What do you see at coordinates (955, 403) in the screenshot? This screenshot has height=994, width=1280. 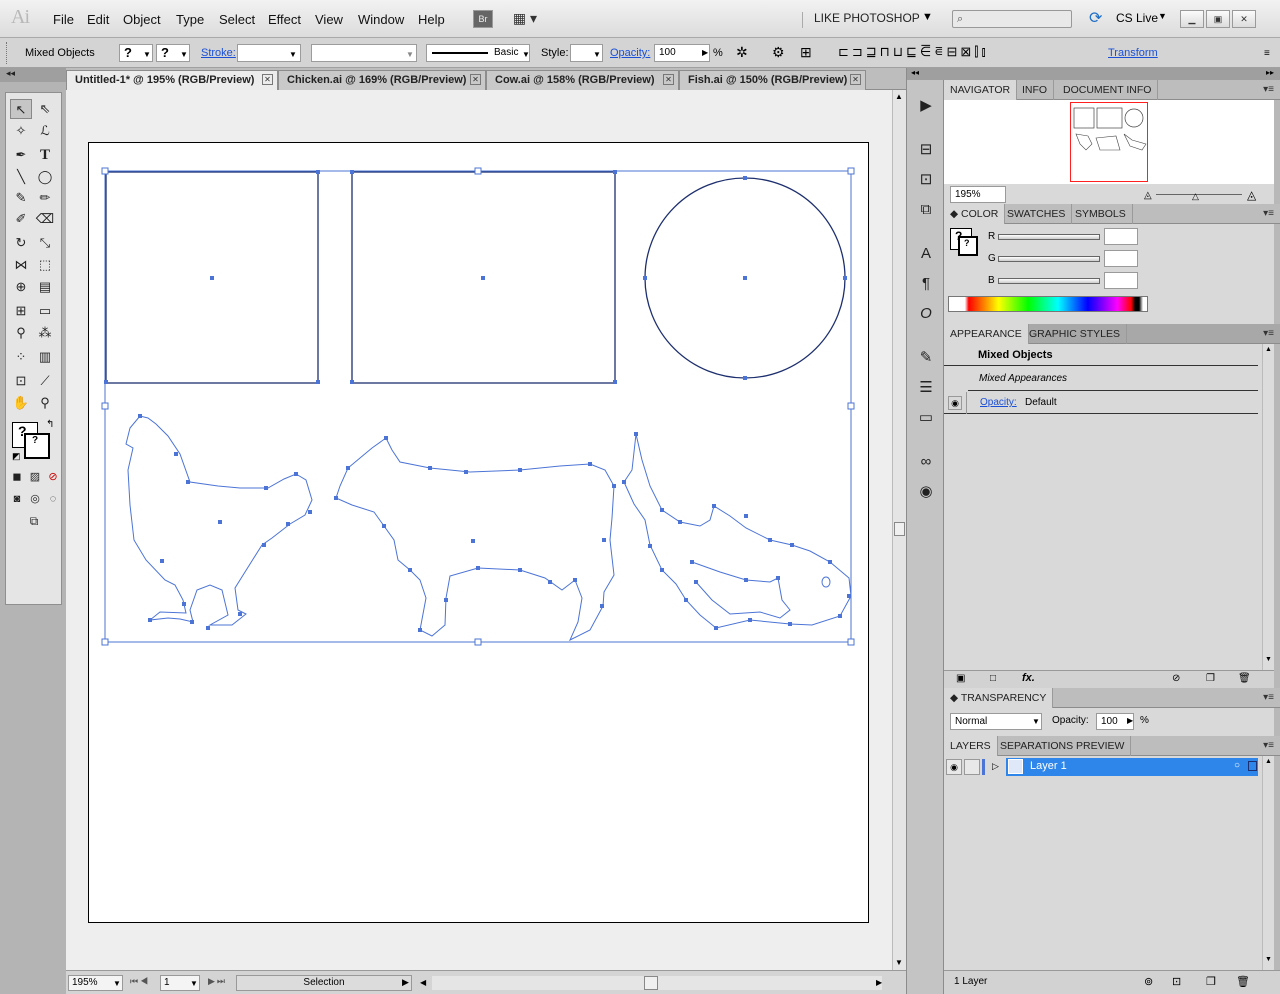 I see `eye-icon: ◉` at bounding box center [955, 403].